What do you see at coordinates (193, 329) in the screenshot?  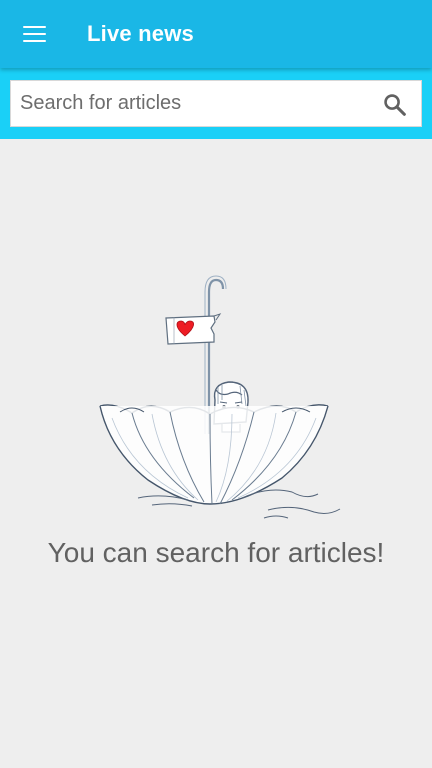 I see `heart-flag-icon` at bounding box center [193, 329].